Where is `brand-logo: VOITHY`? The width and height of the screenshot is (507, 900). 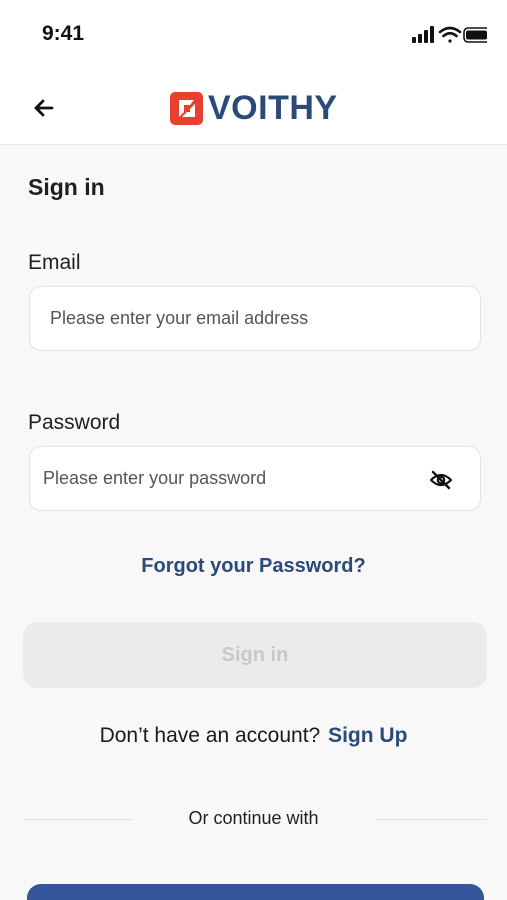 brand-logo: VOITHY is located at coordinates (254, 108).